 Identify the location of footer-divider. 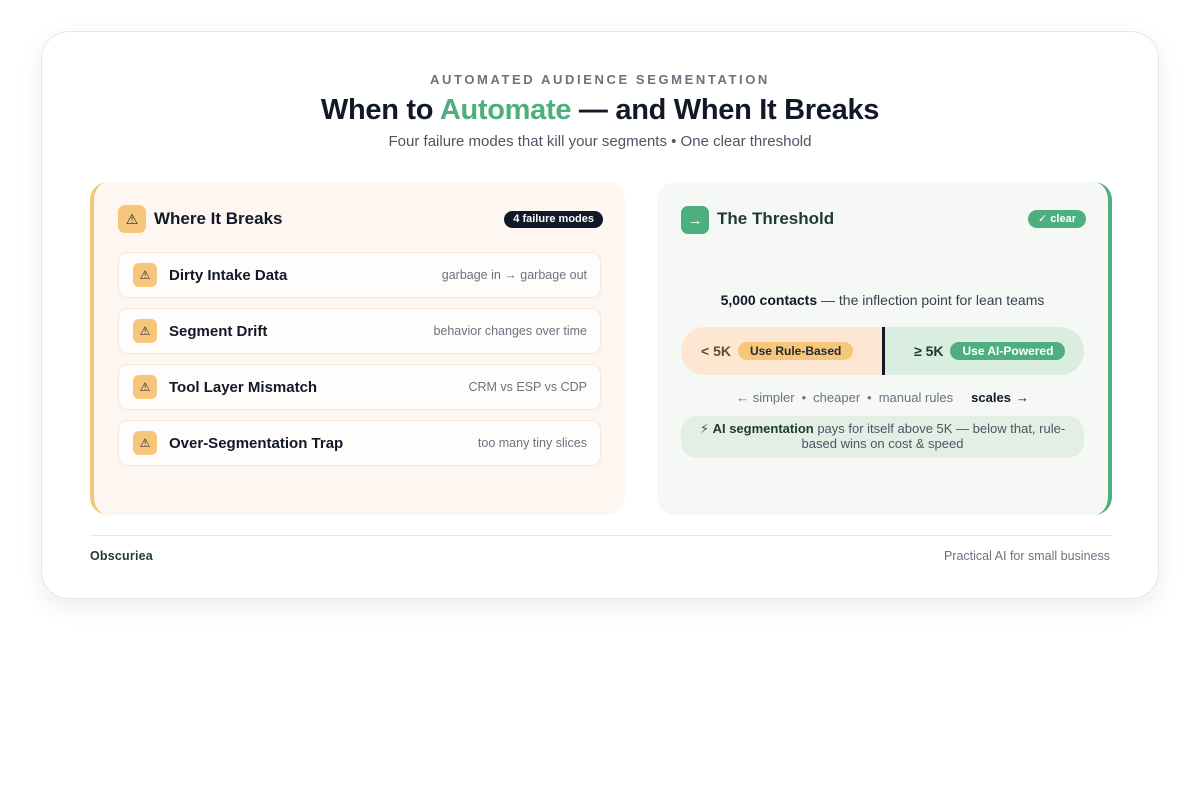
(601, 535).